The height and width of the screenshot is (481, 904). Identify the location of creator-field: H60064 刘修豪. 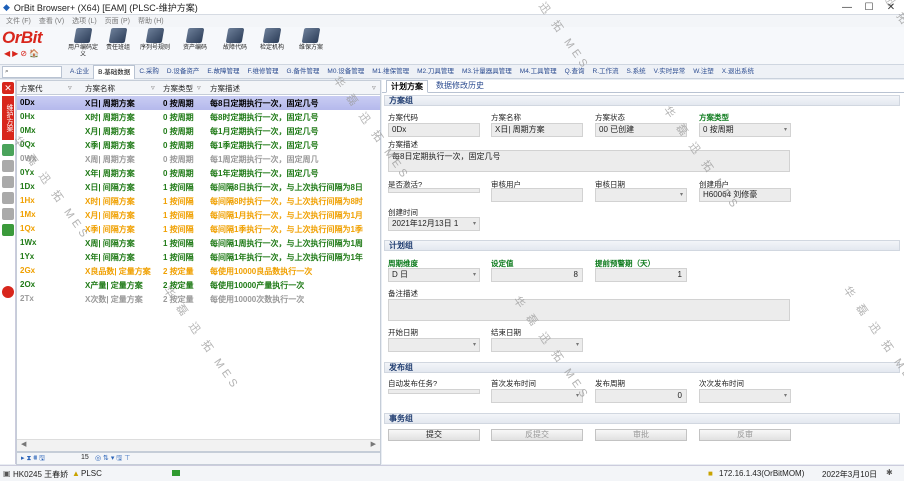
(745, 195).